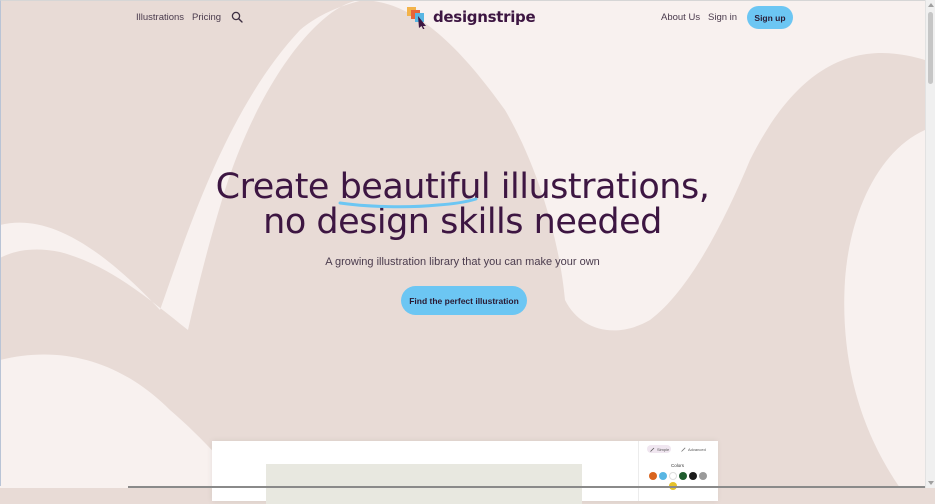 The image size is (935, 504). Describe the element at coordinates (683, 476) in the screenshot. I see `color-swatch-green` at that location.